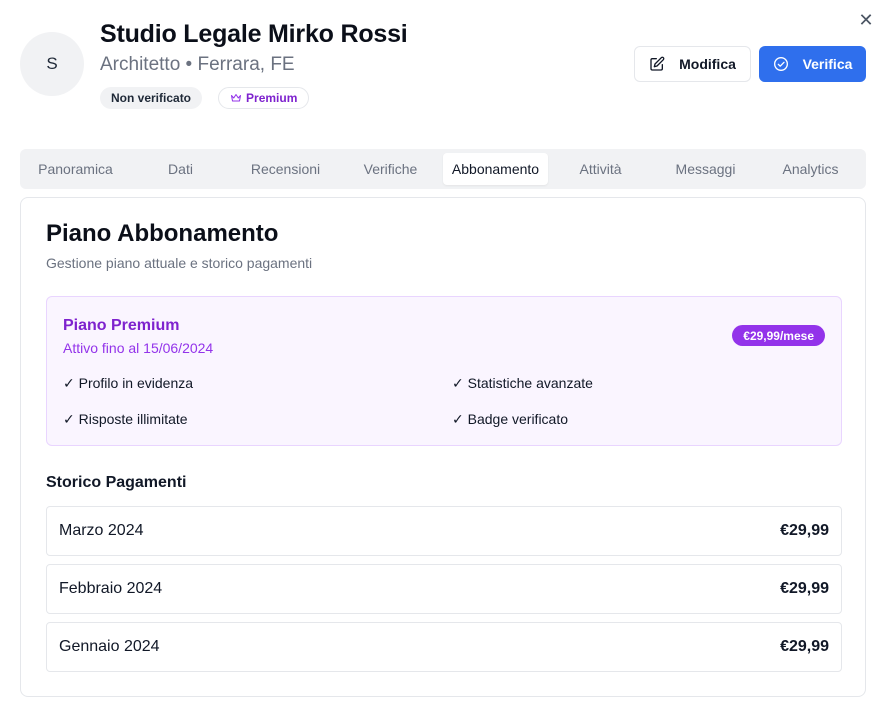 Image resolution: width=874 pixels, height=708 pixels. Describe the element at coordinates (495, 169) in the screenshot. I see `tab-abbonamento: Abbonamento` at that location.